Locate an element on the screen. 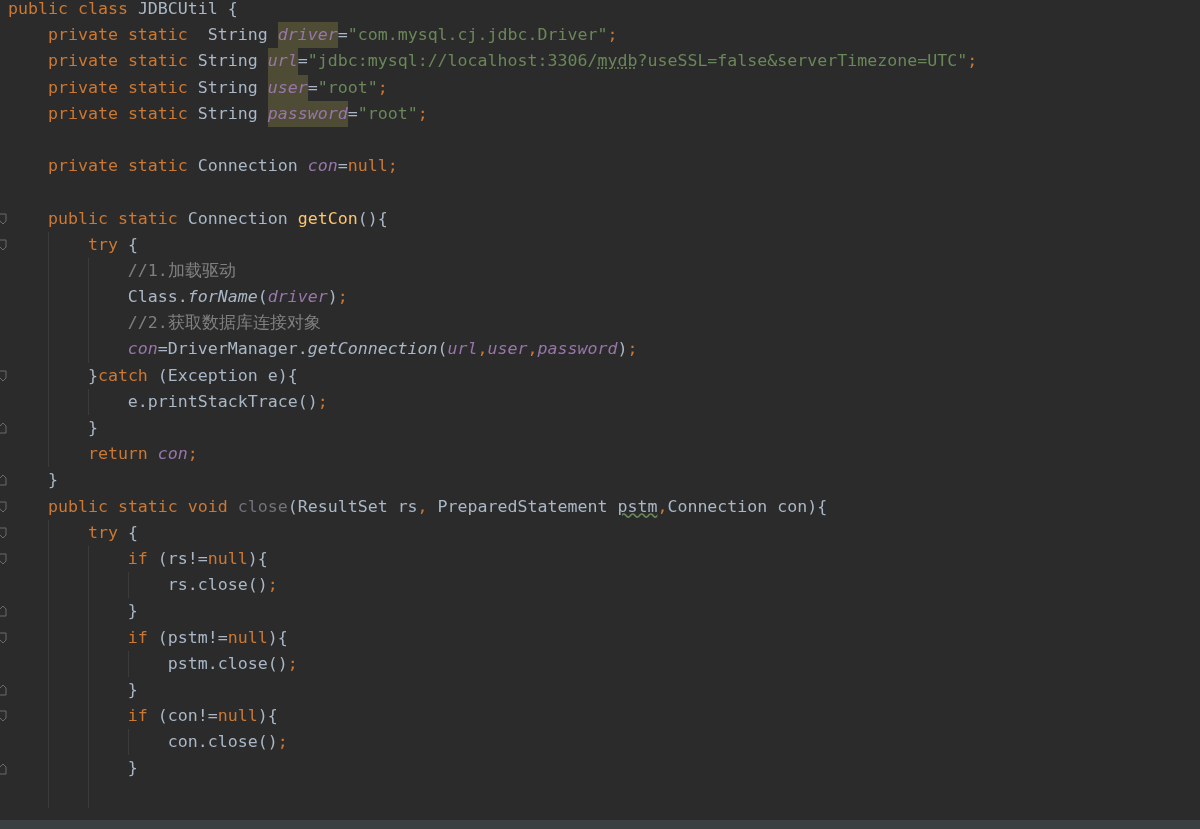 This screenshot has width=1200, height=829. code-line: return con; is located at coordinates (142, 454).